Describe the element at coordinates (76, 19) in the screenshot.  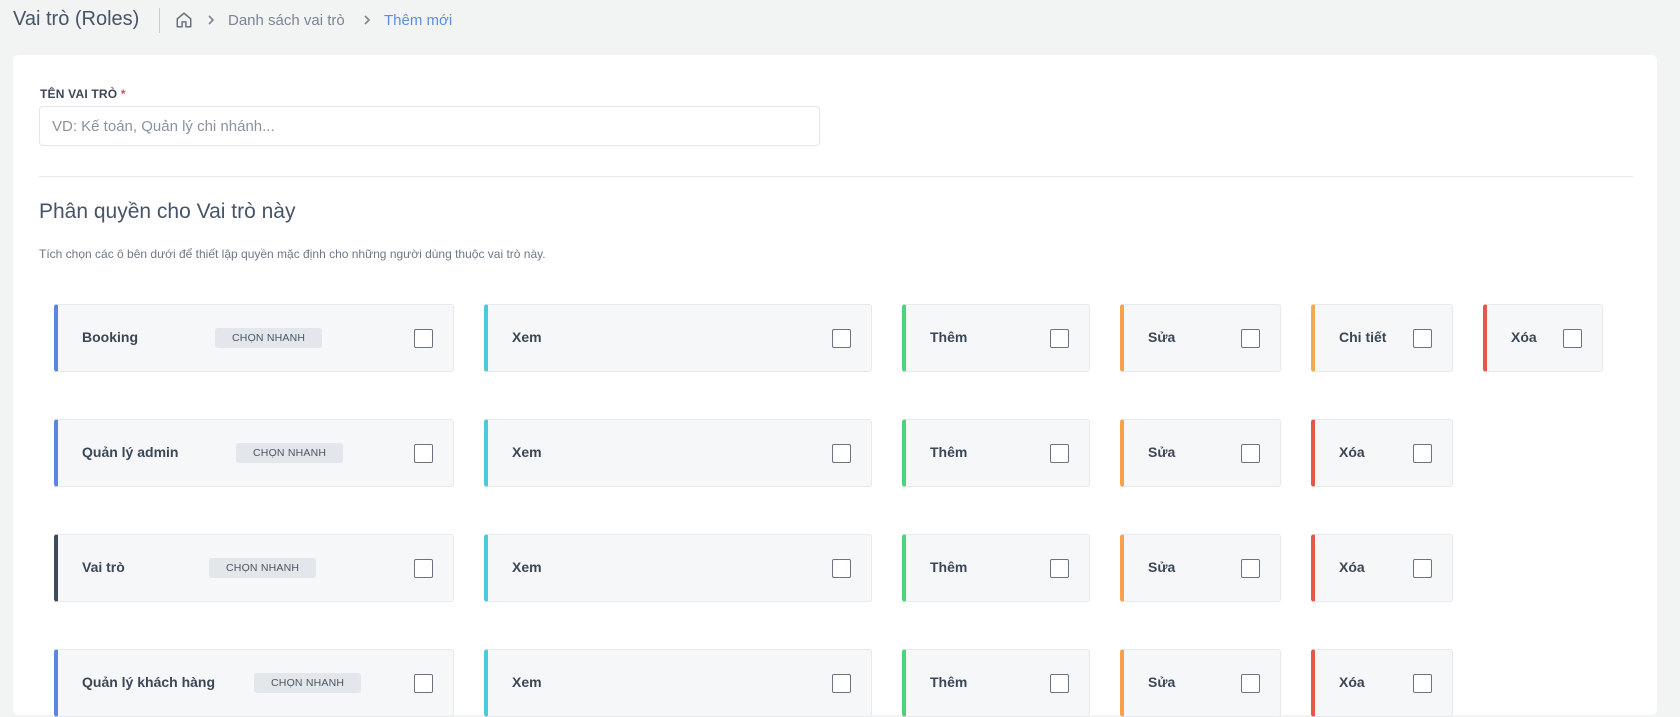
I see `page-title: Vai trò (Roles)` at that location.